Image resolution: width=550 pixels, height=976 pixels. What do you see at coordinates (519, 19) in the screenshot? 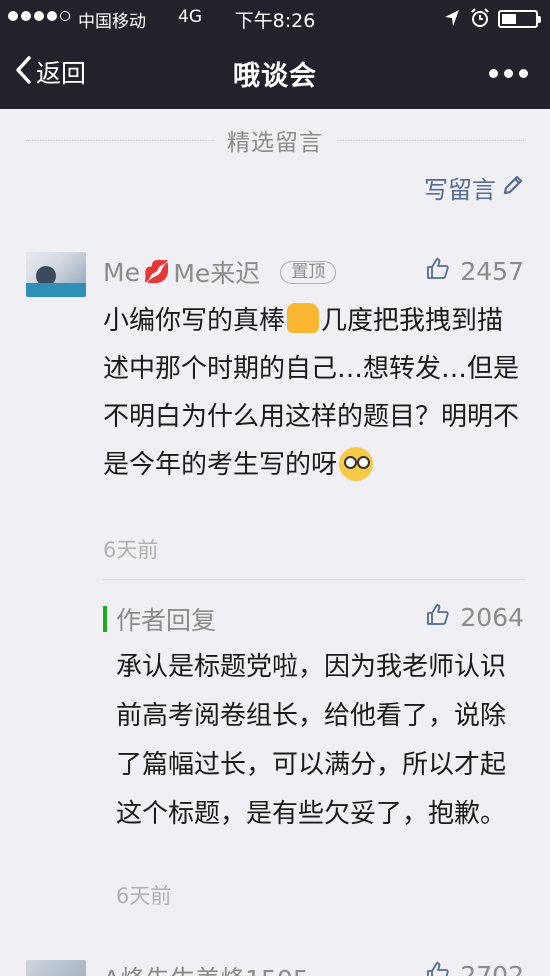
I see `battery-icon` at bounding box center [519, 19].